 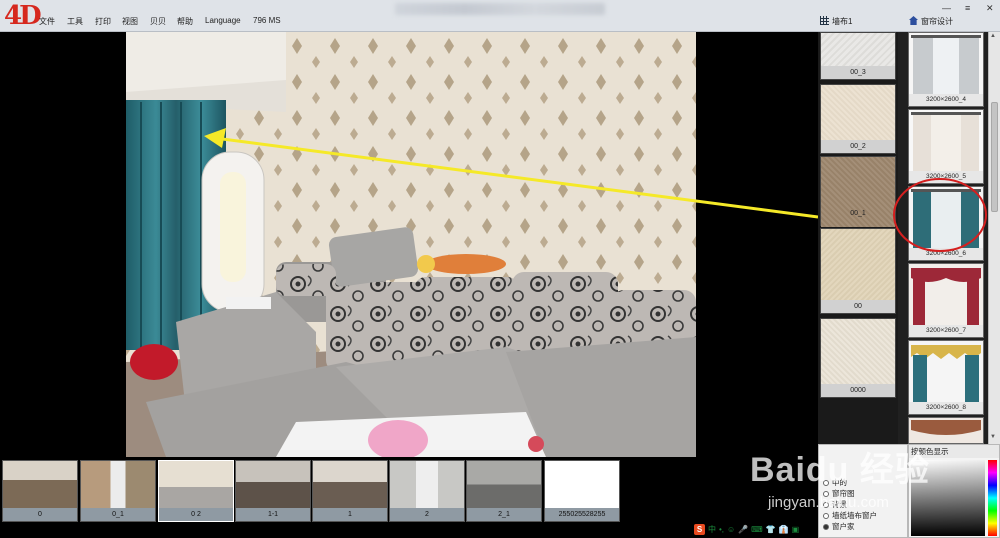 I want to click on swatch-label: 0000, so click(x=858, y=390).